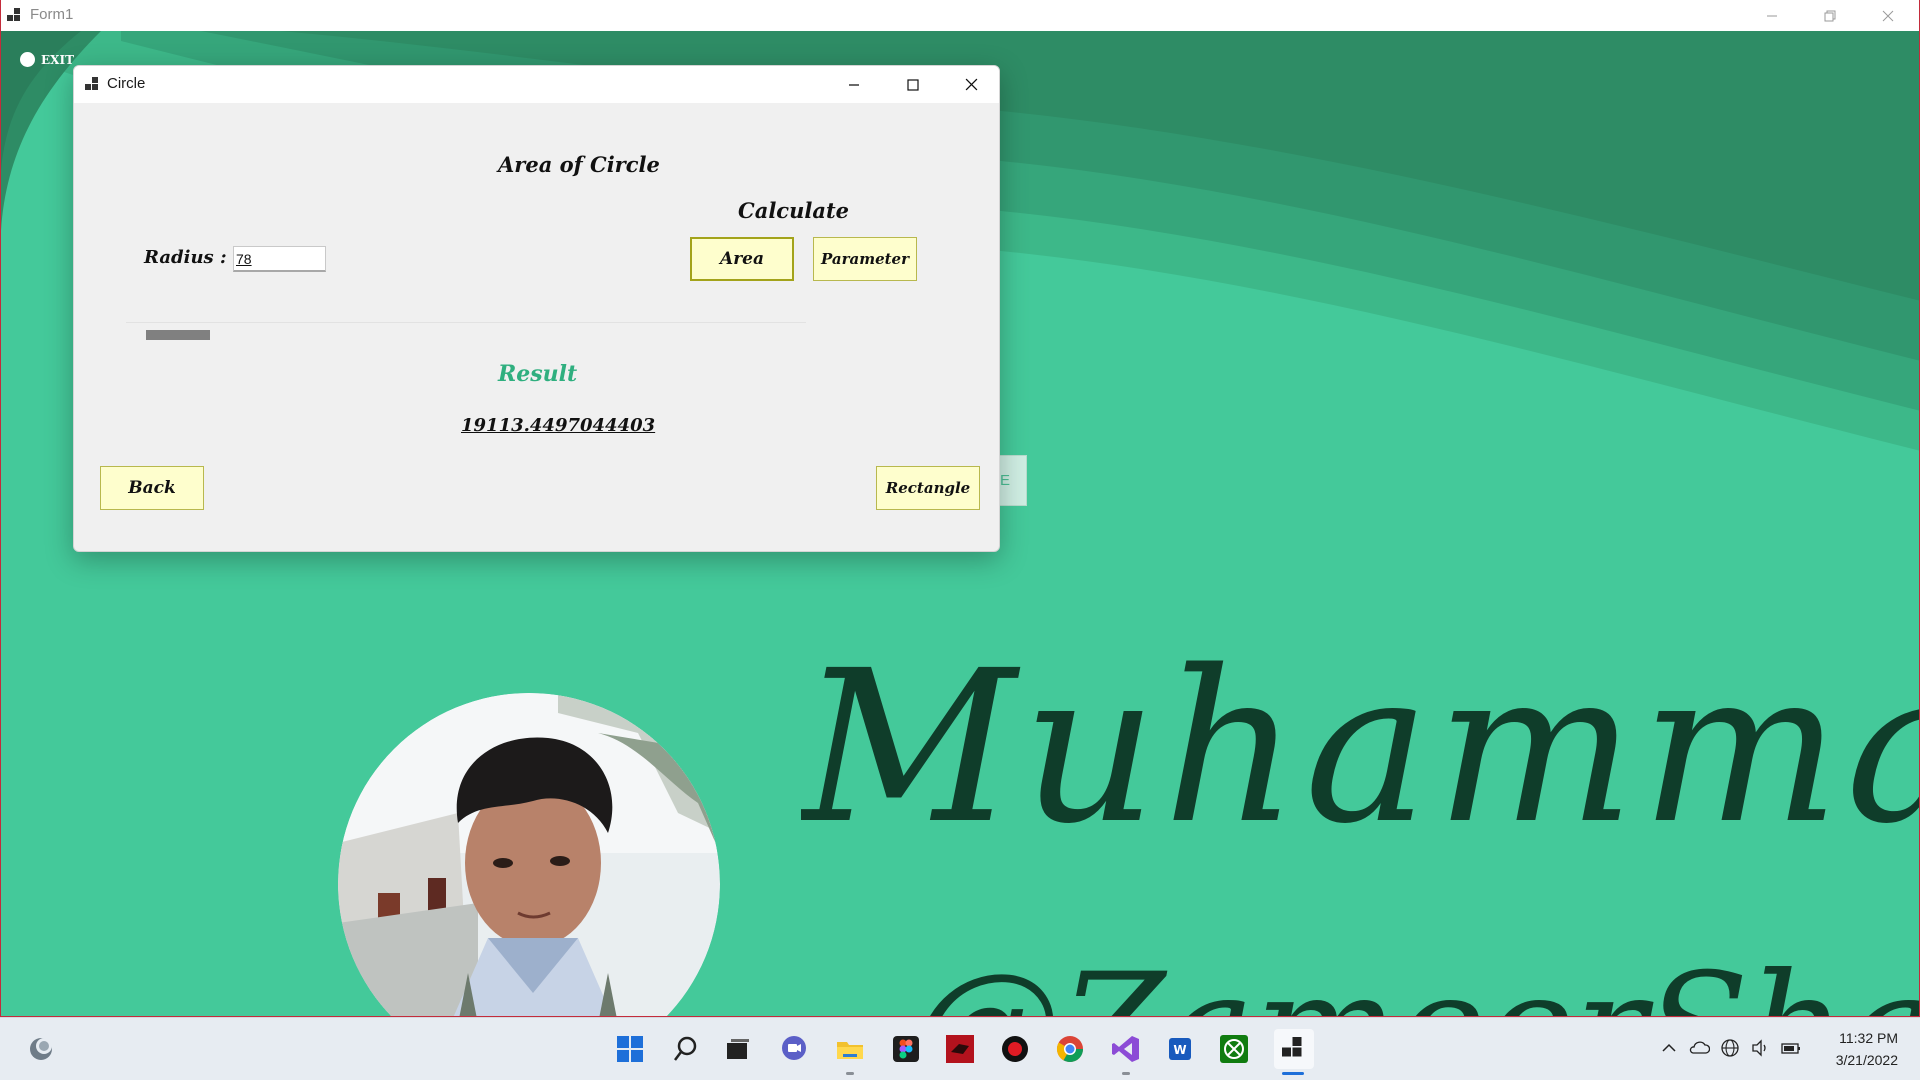 Image resolution: width=1920 pixels, height=1080 pixels. Describe the element at coordinates (27, 59) in the screenshot. I see `radio-circle` at that location.